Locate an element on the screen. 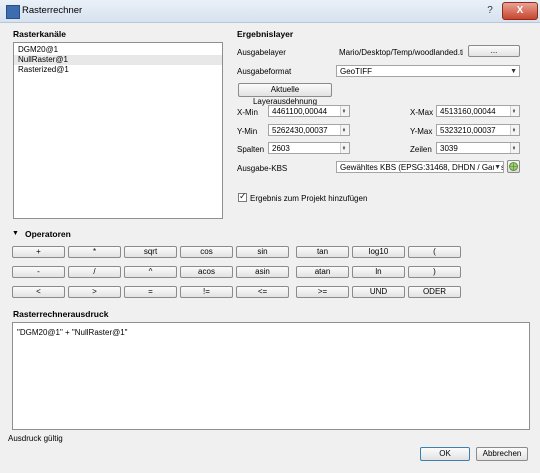 The width and height of the screenshot is (540, 473). columns-label: Spalten is located at coordinates (251, 149).